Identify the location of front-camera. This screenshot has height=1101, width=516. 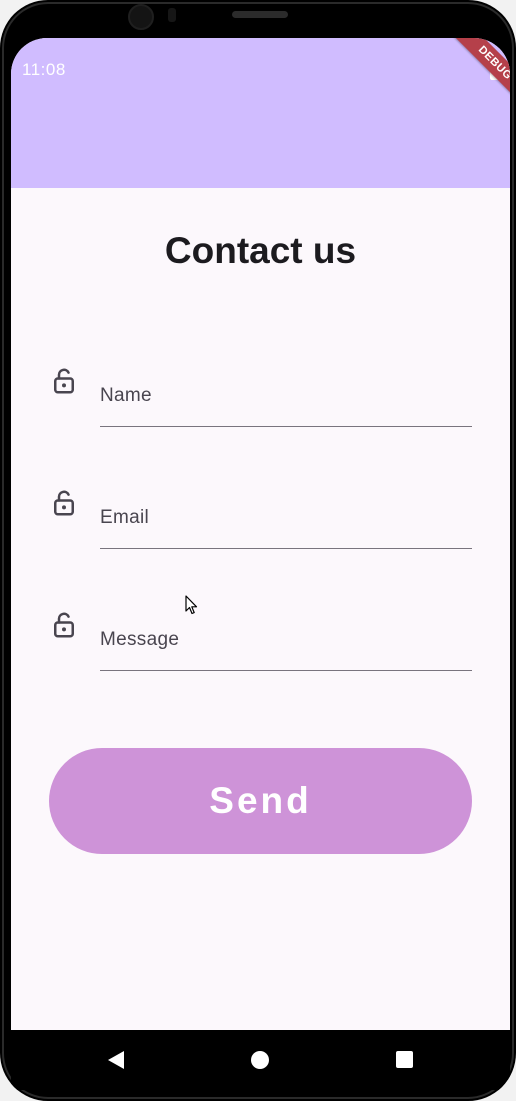
(141, 17).